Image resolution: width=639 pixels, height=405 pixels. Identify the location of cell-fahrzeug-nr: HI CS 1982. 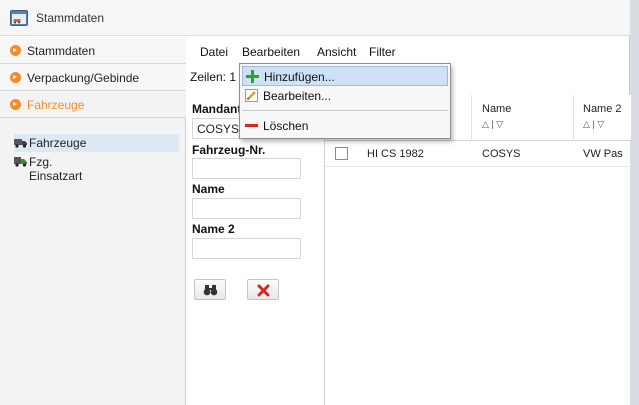
(395, 154).